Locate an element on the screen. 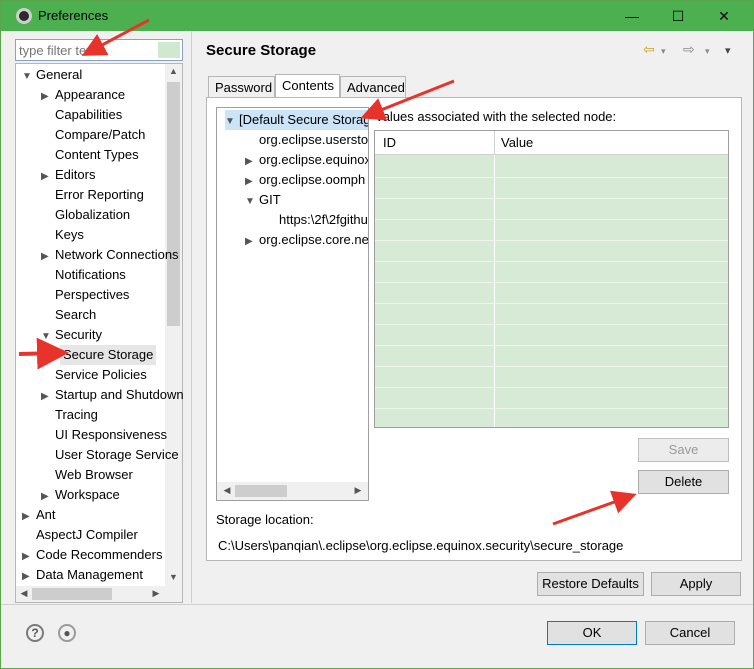 The width and height of the screenshot is (754, 669). column-header-value: Value is located at coordinates (517, 142).